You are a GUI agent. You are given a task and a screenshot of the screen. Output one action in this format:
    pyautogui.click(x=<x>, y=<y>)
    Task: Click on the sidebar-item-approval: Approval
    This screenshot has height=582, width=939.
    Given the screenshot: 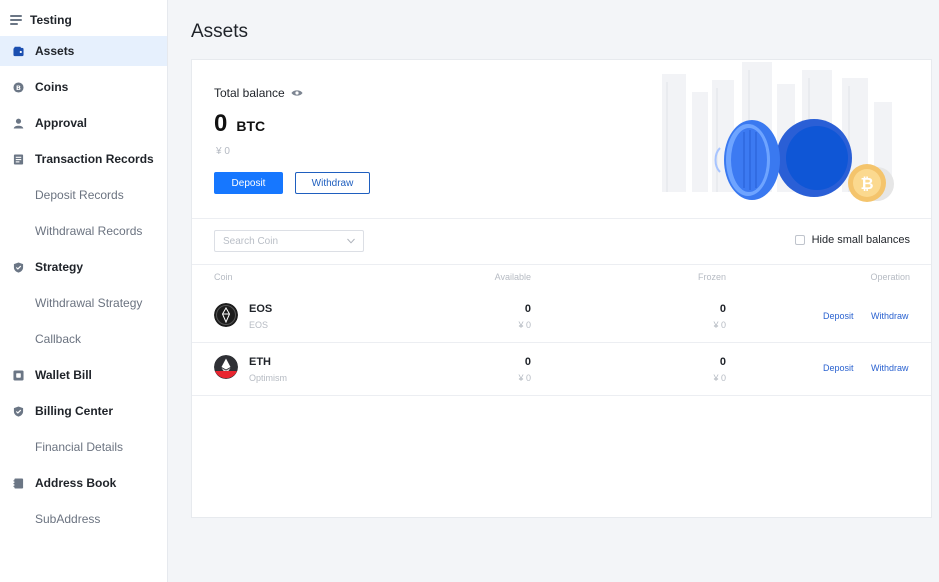 What is the action you would take?
    pyautogui.click(x=83, y=123)
    